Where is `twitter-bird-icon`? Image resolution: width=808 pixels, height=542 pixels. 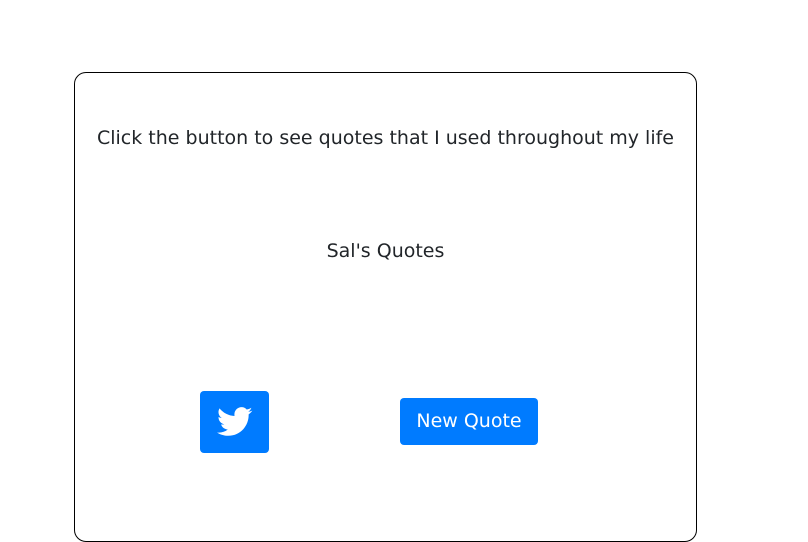
twitter-bird-icon is located at coordinates (234, 421).